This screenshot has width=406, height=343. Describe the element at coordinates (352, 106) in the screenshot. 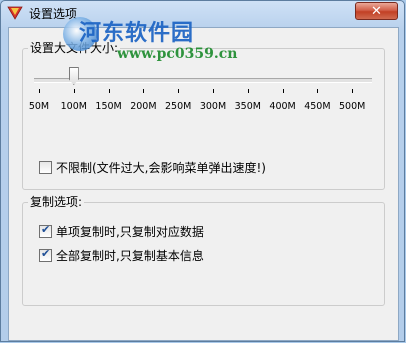

I see `slider-tick-label: 500M` at that location.